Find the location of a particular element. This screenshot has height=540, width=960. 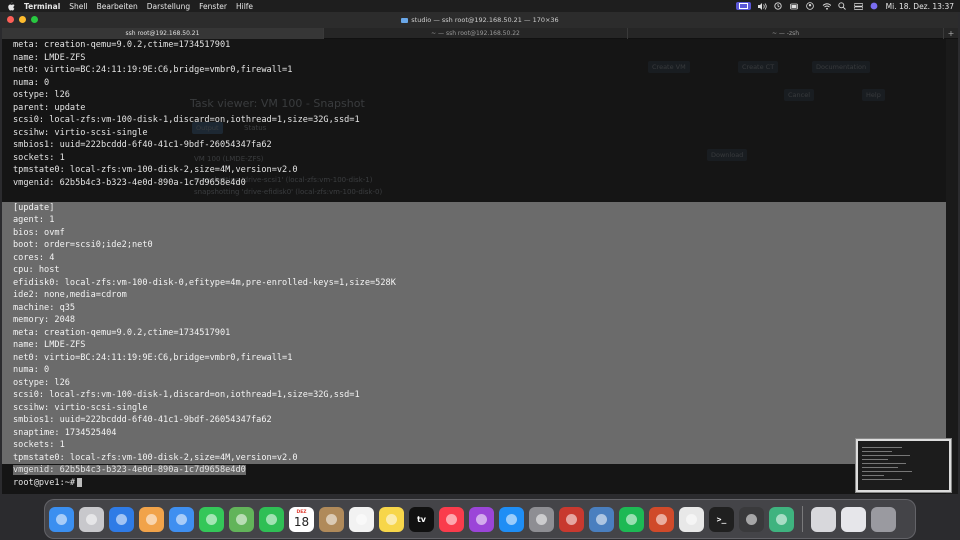

menu-darstellung: Darstellung is located at coordinates (168, 6).